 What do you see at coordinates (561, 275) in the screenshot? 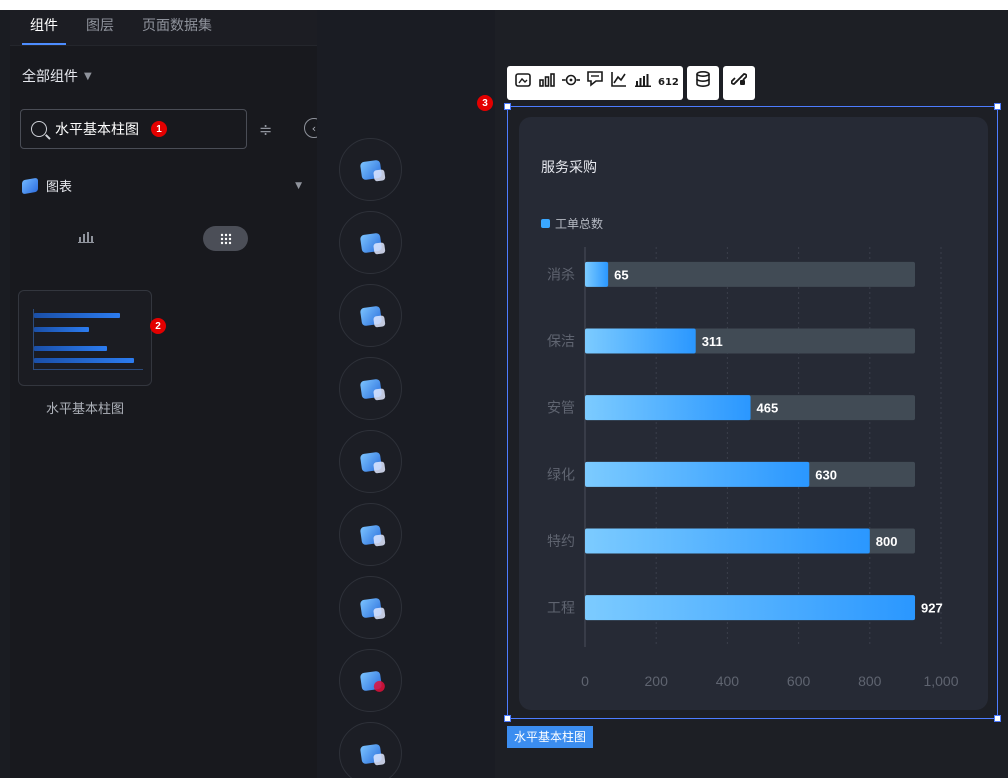
I see `category-label: 消杀` at bounding box center [561, 275].